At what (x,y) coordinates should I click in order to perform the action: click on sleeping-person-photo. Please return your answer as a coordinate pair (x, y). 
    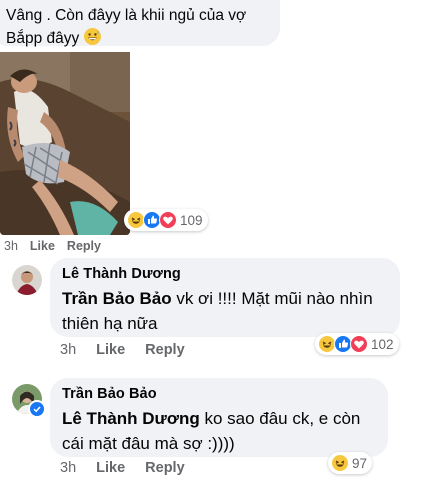
    Looking at the image, I should click on (65, 143).